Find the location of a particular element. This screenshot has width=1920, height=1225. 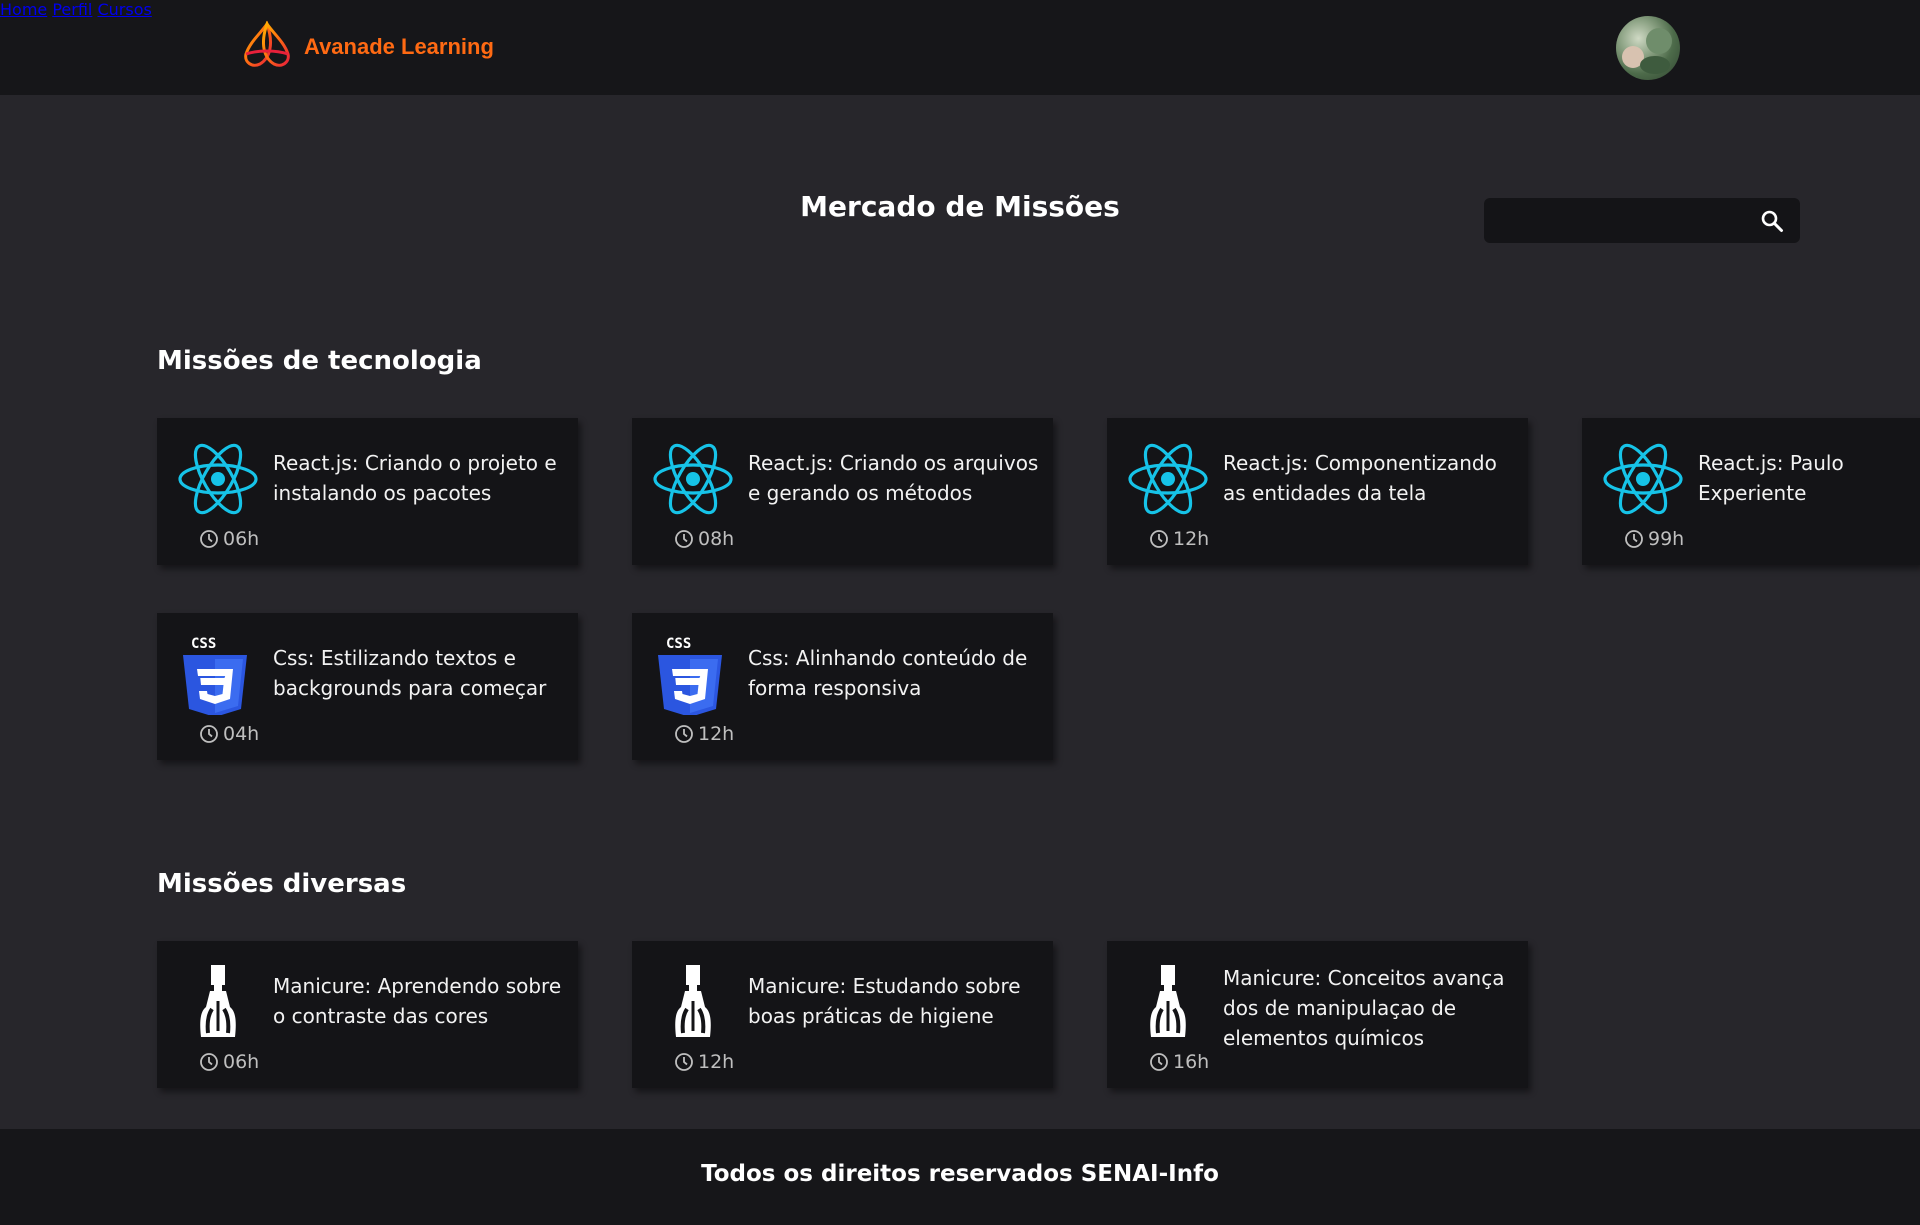

section-title-diversas: Missões diversas is located at coordinates (282, 884).